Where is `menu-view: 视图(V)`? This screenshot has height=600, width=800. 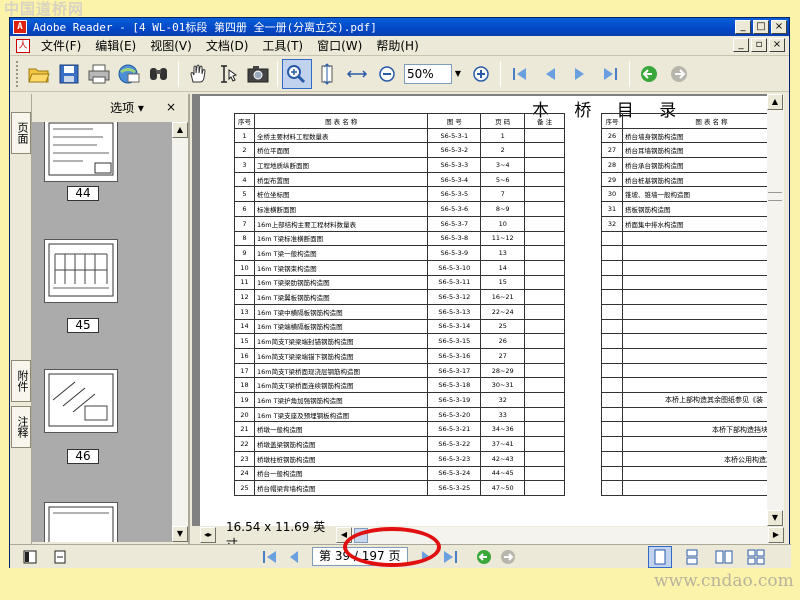 menu-view: 视图(V) is located at coordinates (171, 45).